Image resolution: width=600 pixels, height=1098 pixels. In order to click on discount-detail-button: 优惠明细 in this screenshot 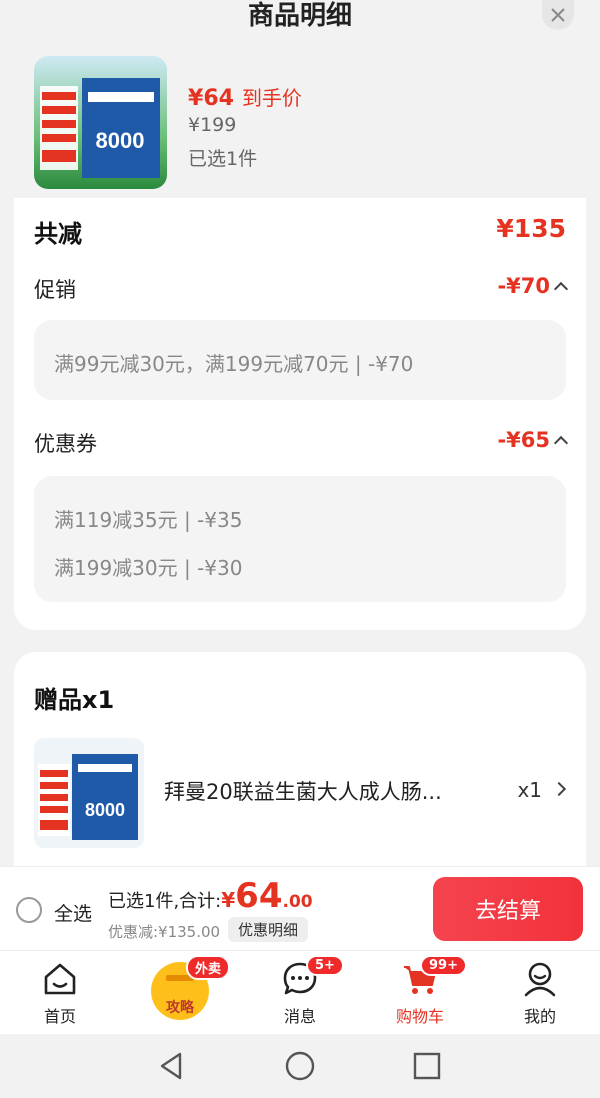, I will do `click(268, 929)`.